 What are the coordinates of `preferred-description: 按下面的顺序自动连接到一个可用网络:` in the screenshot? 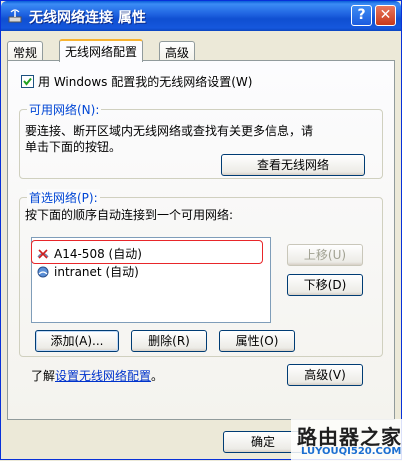 It's located at (129, 215).